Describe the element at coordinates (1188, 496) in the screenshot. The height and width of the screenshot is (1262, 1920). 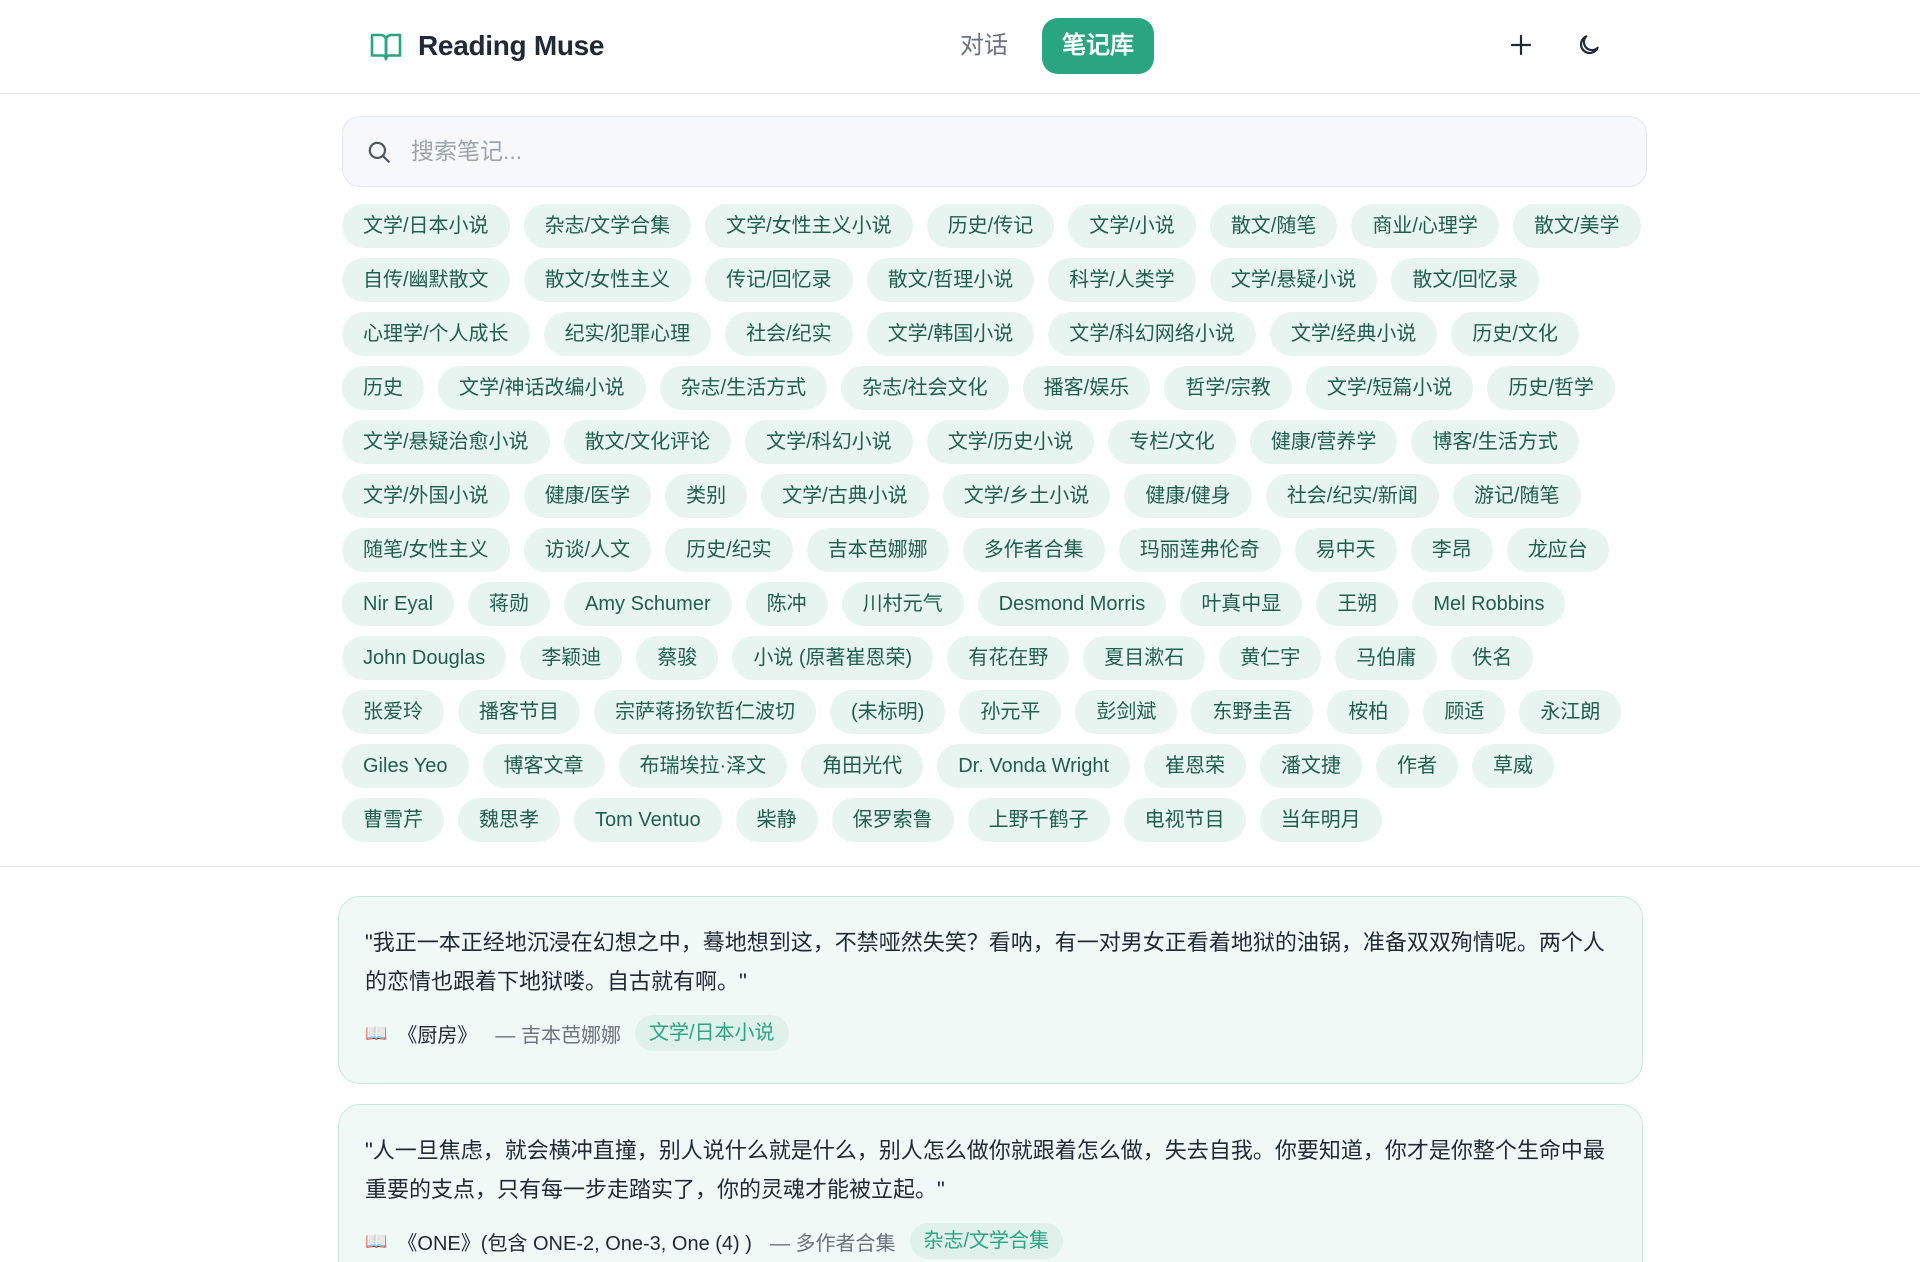
I see `tag-chip: 健康/健身` at that location.